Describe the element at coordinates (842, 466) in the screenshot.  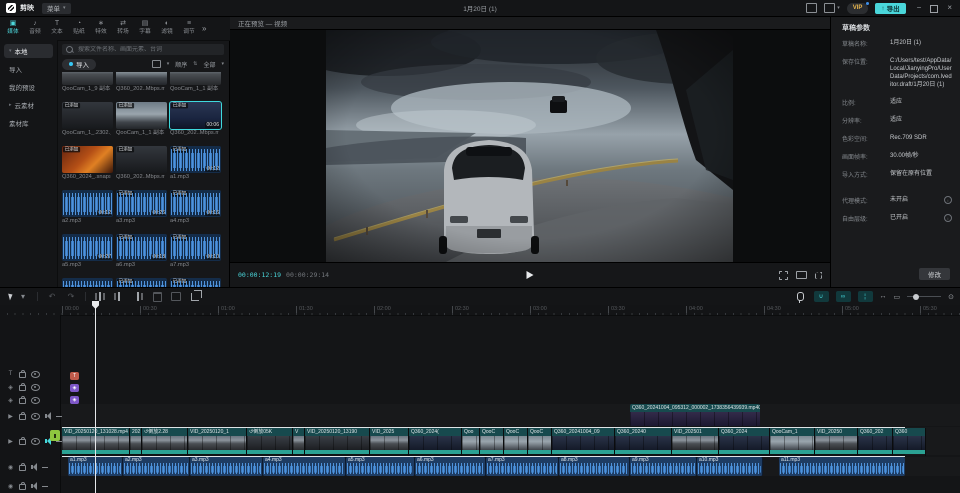
I see `audio-clip: a11.mp3` at that location.